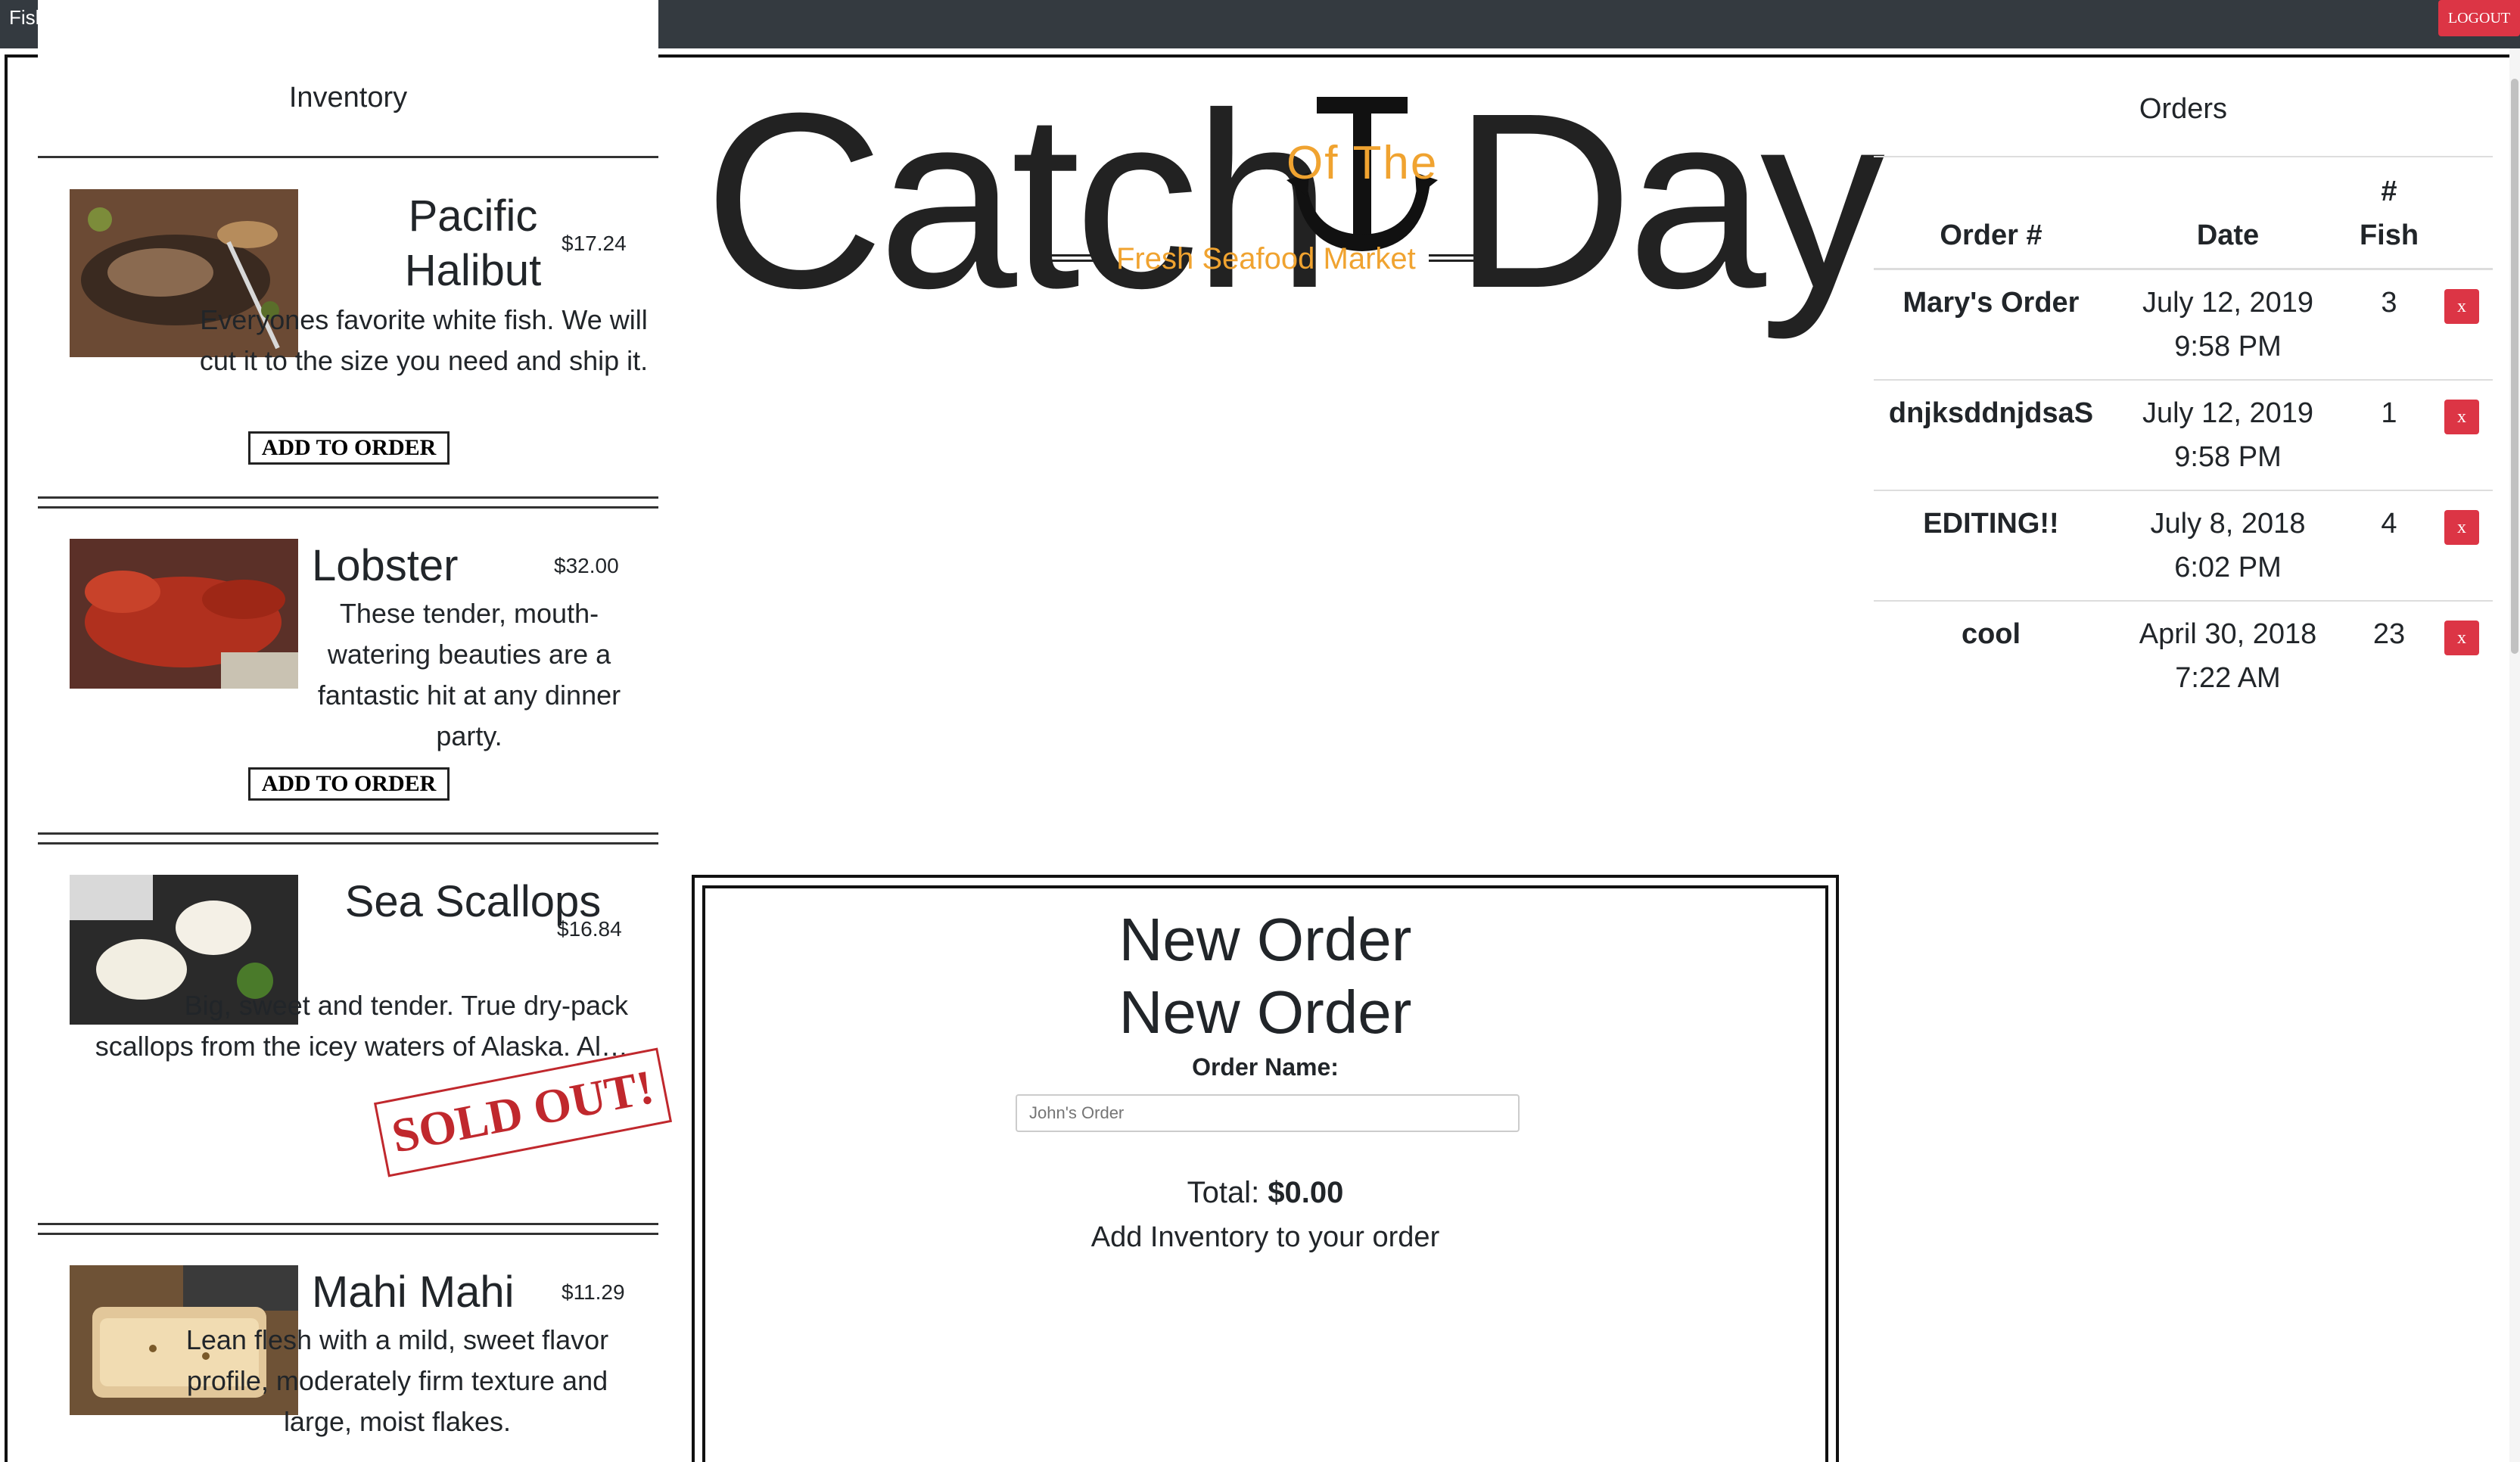  Describe the element at coordinates (1991, 325) in the screenshot. I see `order-name: Mary's Order` at that location.